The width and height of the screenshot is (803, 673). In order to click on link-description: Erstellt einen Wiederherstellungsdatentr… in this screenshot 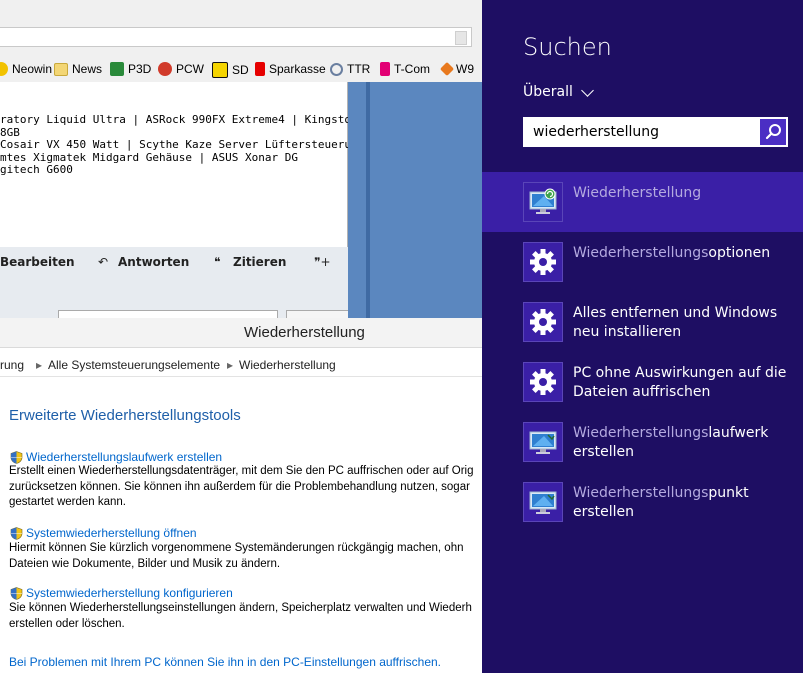, I will do `click(241, 486)`.